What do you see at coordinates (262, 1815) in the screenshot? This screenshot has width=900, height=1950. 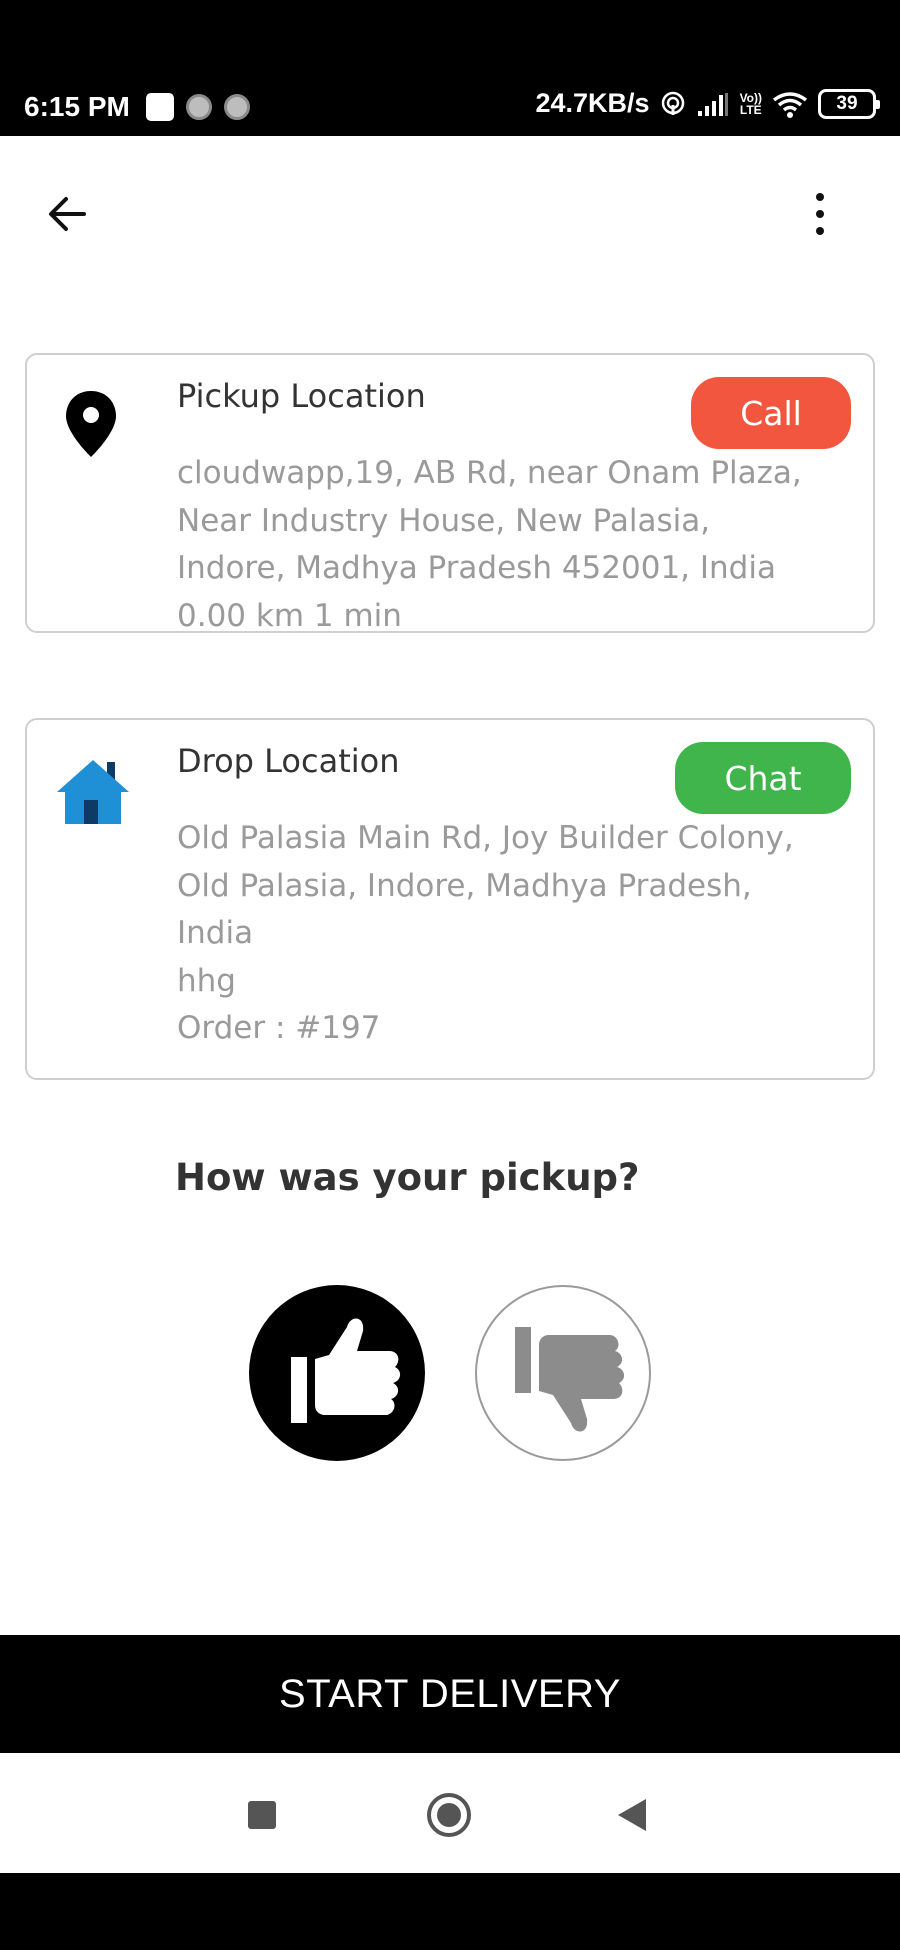 I see `recents-button` at bounding box center [262, 1815].